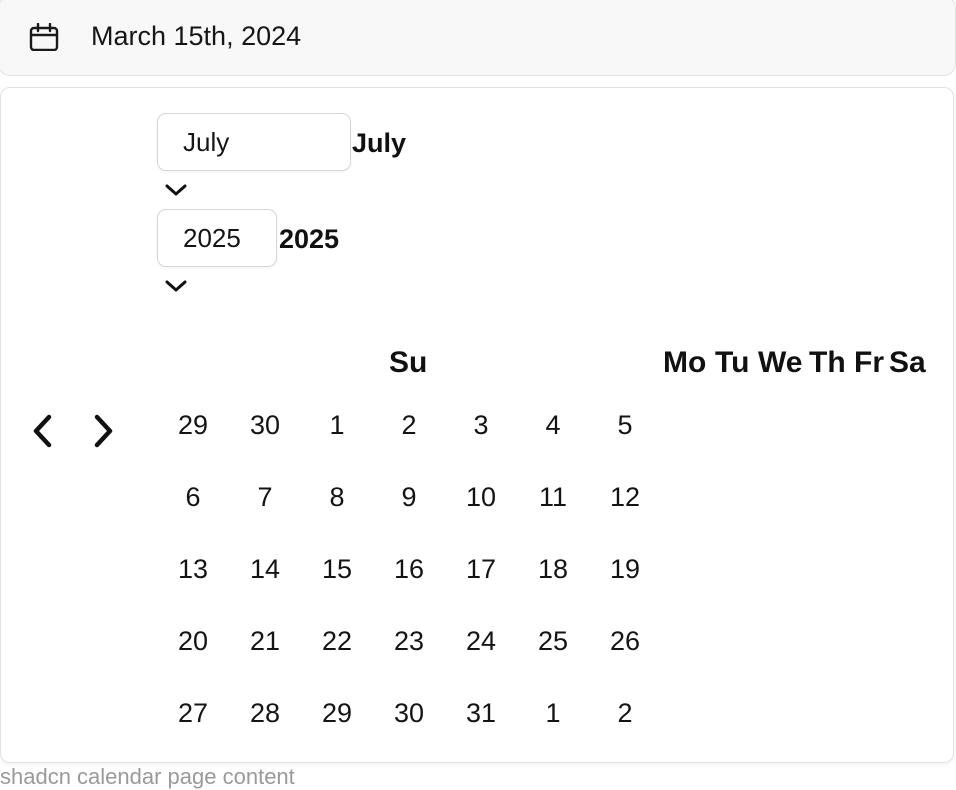  Describe the element at coordinates (337, 569) in the screenshot. I see `day-cell: 15` at that location.